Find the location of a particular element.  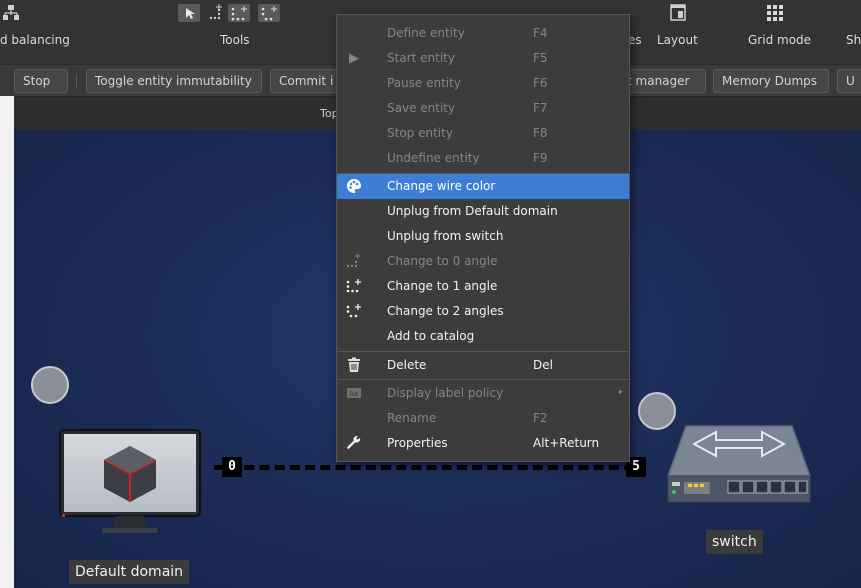

menu-item-add-to-catalog: Add to catalog is located at coordinates (483, 336).